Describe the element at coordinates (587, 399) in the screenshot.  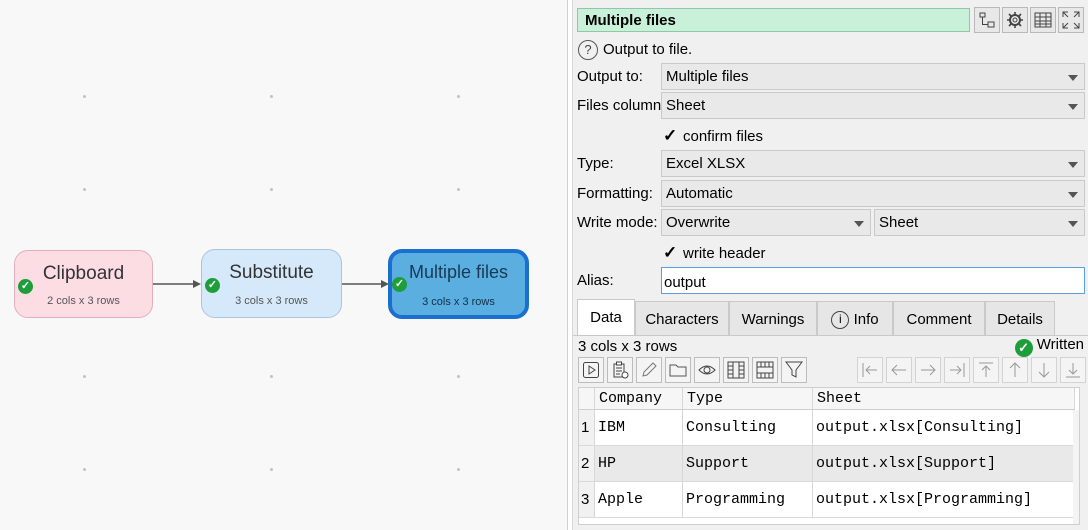
I see `row-number-header` at that location.